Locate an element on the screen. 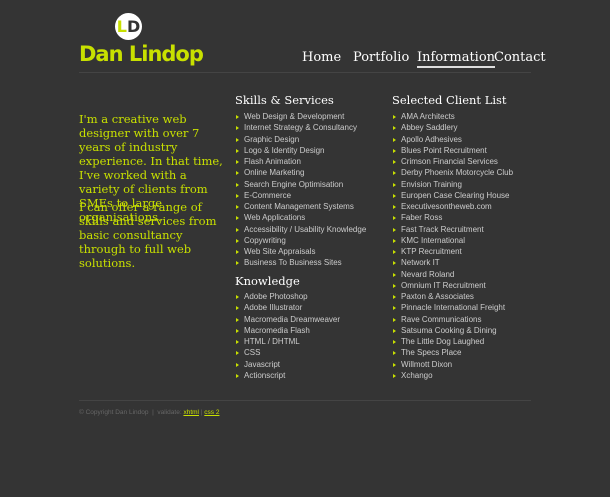  header-divider is located at coordinates (305, 72).